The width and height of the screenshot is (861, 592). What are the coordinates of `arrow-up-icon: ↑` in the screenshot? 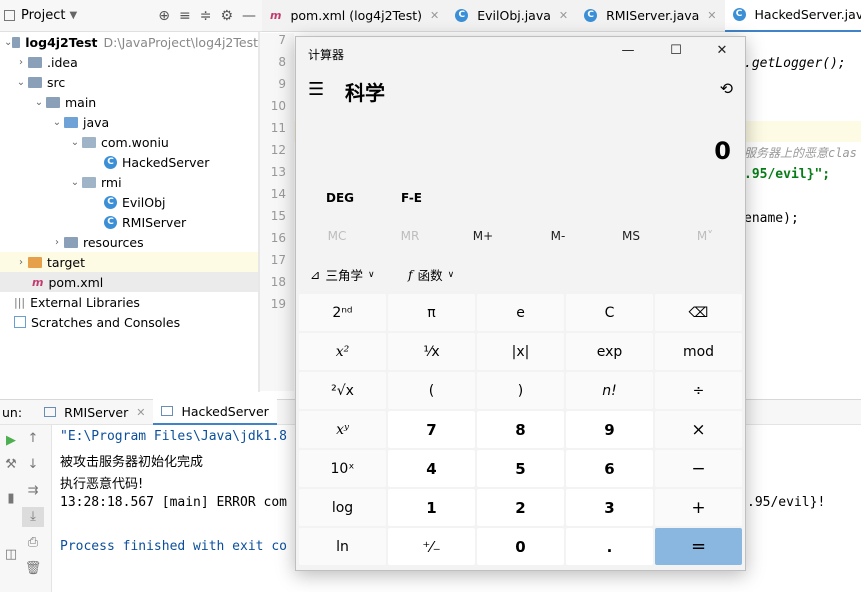 It's located at (33, 439).